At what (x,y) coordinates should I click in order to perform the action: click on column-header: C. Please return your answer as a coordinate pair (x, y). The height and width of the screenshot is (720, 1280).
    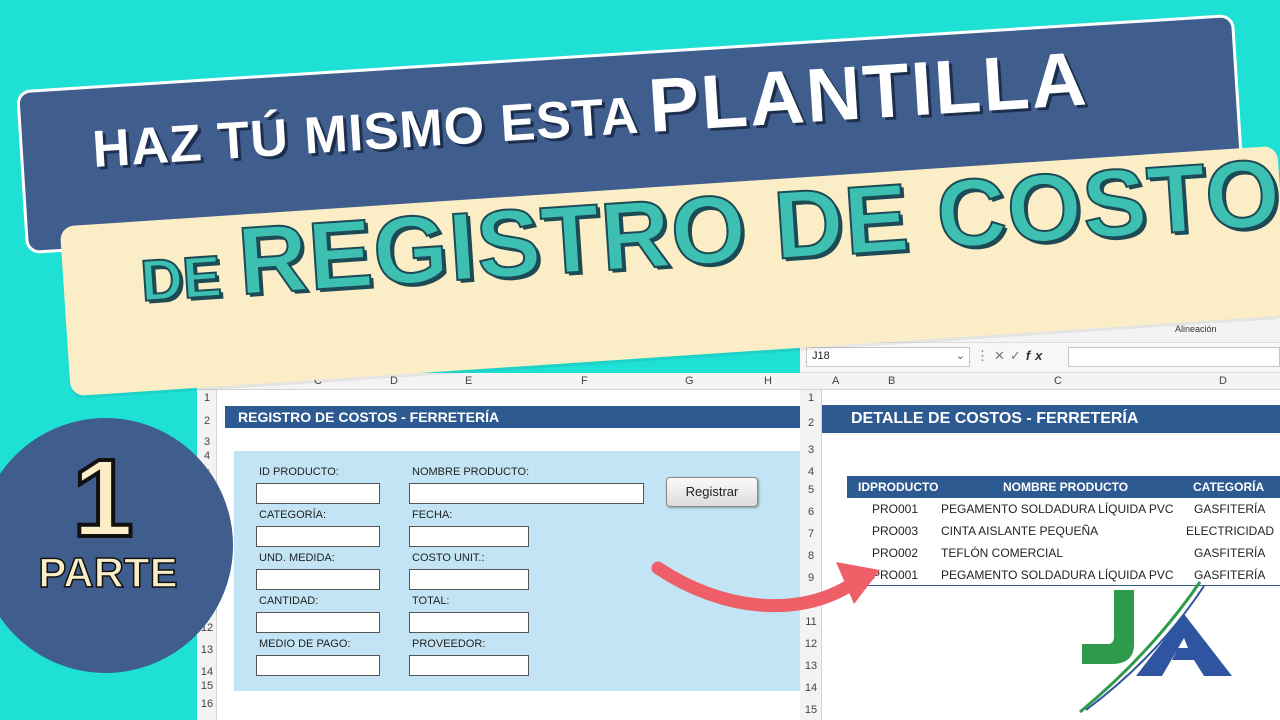
    Looking at the image, I should click on (1058, 381).